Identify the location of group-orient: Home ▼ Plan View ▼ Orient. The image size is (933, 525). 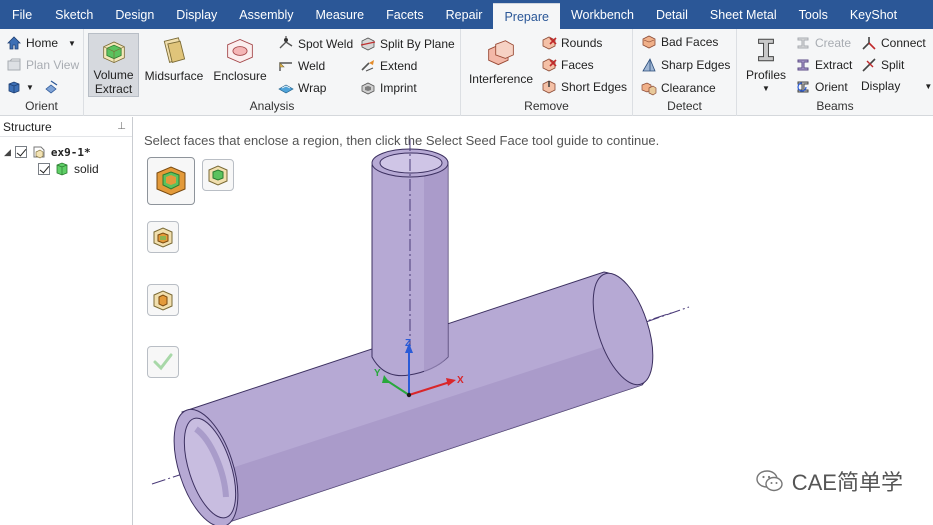
(42, 72).